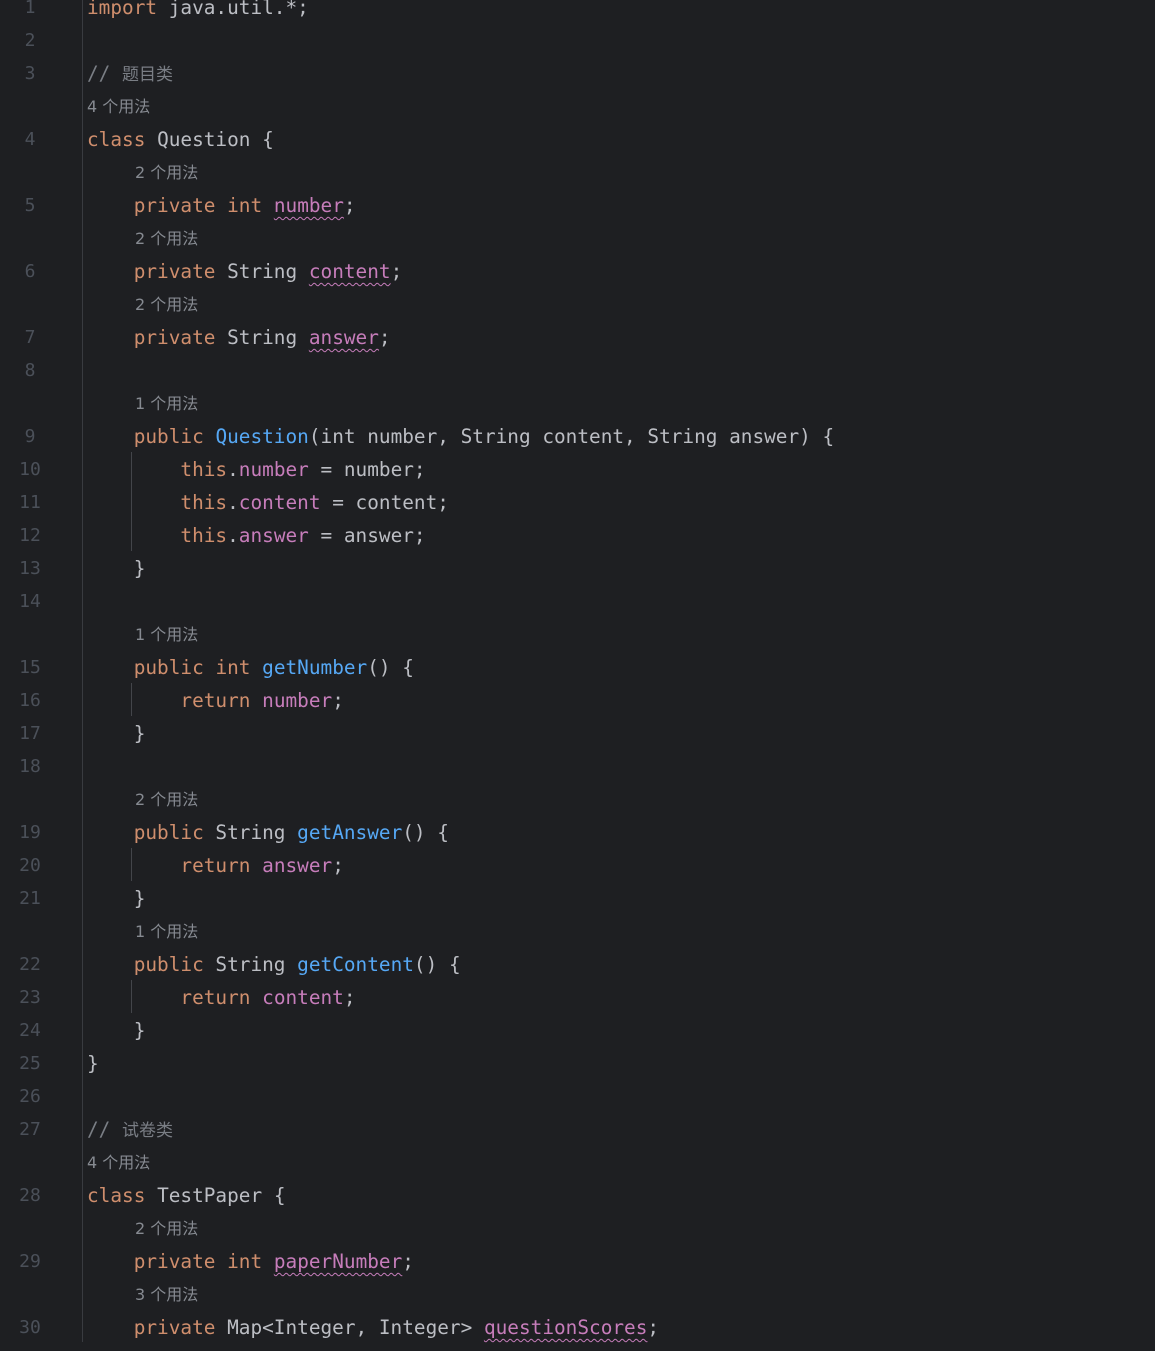  Describe the element at coordinates (577, 1030) in the screenshot. I see `code-line: 24 }` at that location.